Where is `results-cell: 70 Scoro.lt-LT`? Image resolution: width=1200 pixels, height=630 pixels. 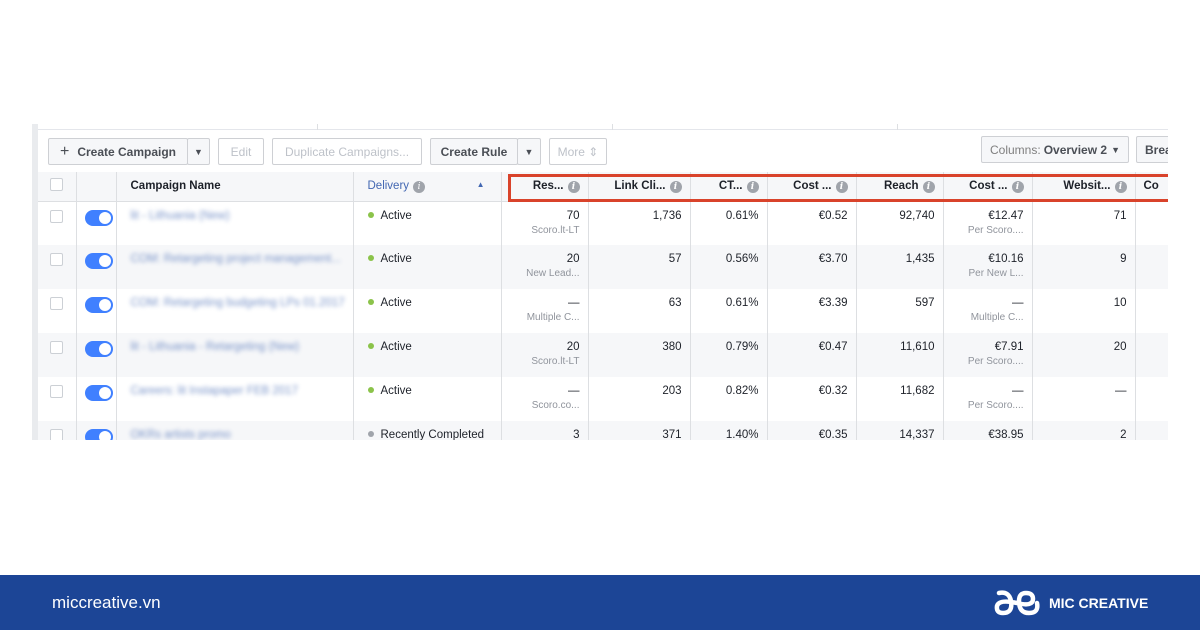 results-cell: 70 Scoro.lt-LT is located at coordinates (545, 223).